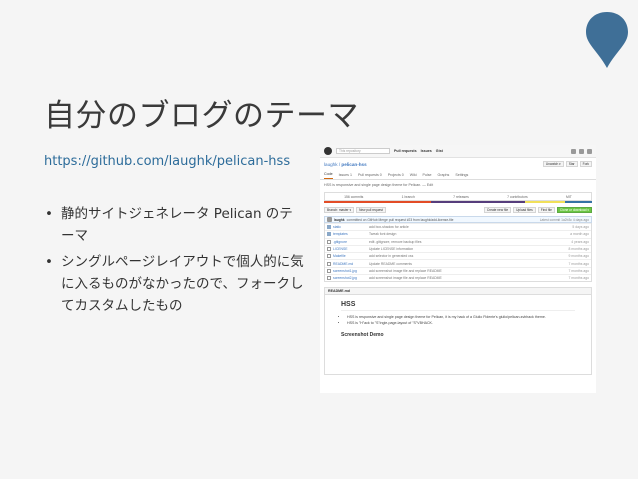  Describe the element at coordinates (458, 306) in the screenshot. I see `readme-heading: HSS` at that location.